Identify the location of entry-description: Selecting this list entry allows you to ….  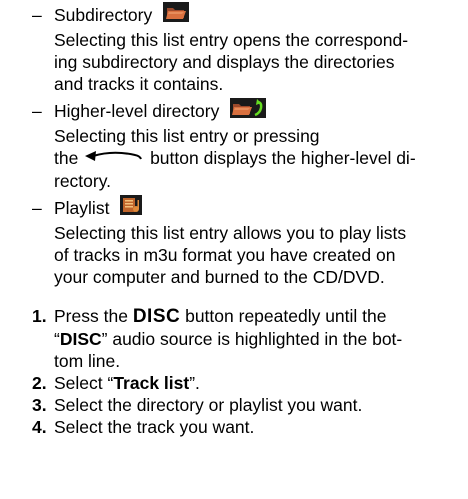
(230, 255).